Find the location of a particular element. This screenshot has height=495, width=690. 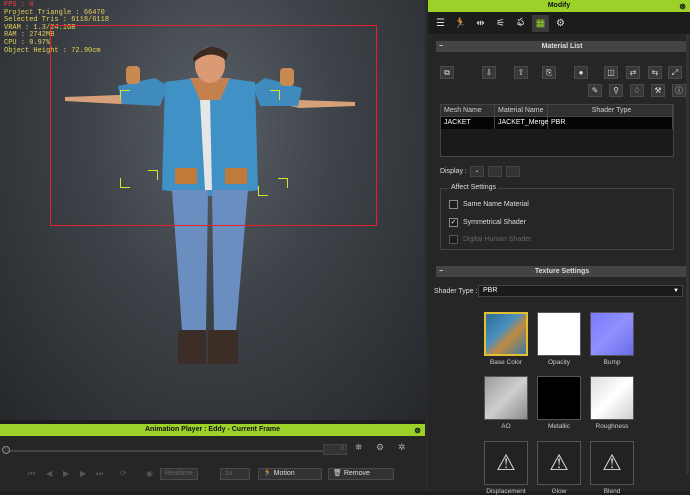

motion-button: 🏃 Motion is located at coordinates (290, 474).